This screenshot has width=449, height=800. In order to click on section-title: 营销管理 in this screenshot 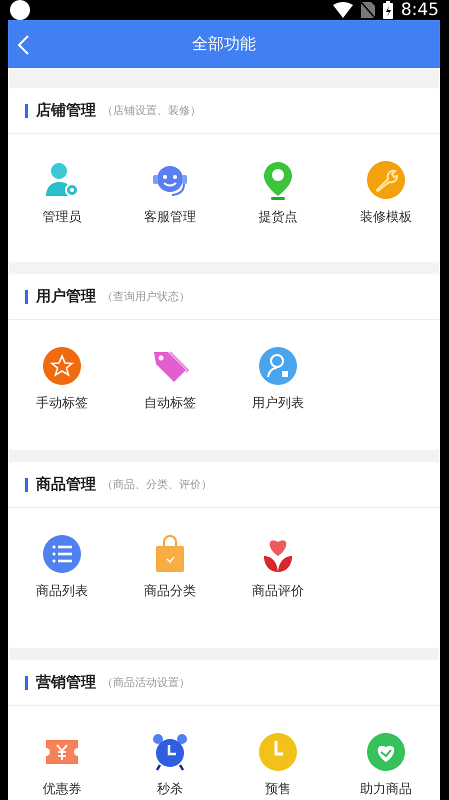, I will do `click(66, 682)`.